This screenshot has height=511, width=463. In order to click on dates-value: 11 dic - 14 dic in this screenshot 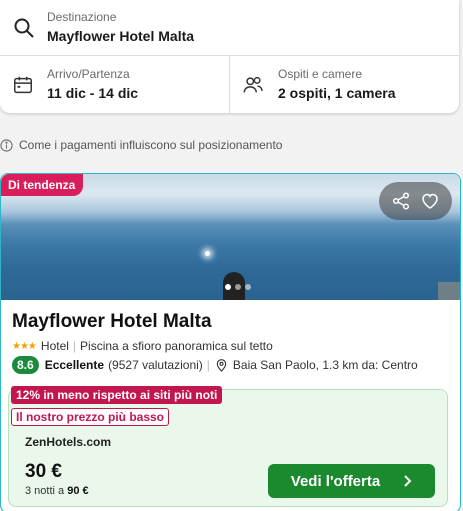, I will do `click(93, 93)`.